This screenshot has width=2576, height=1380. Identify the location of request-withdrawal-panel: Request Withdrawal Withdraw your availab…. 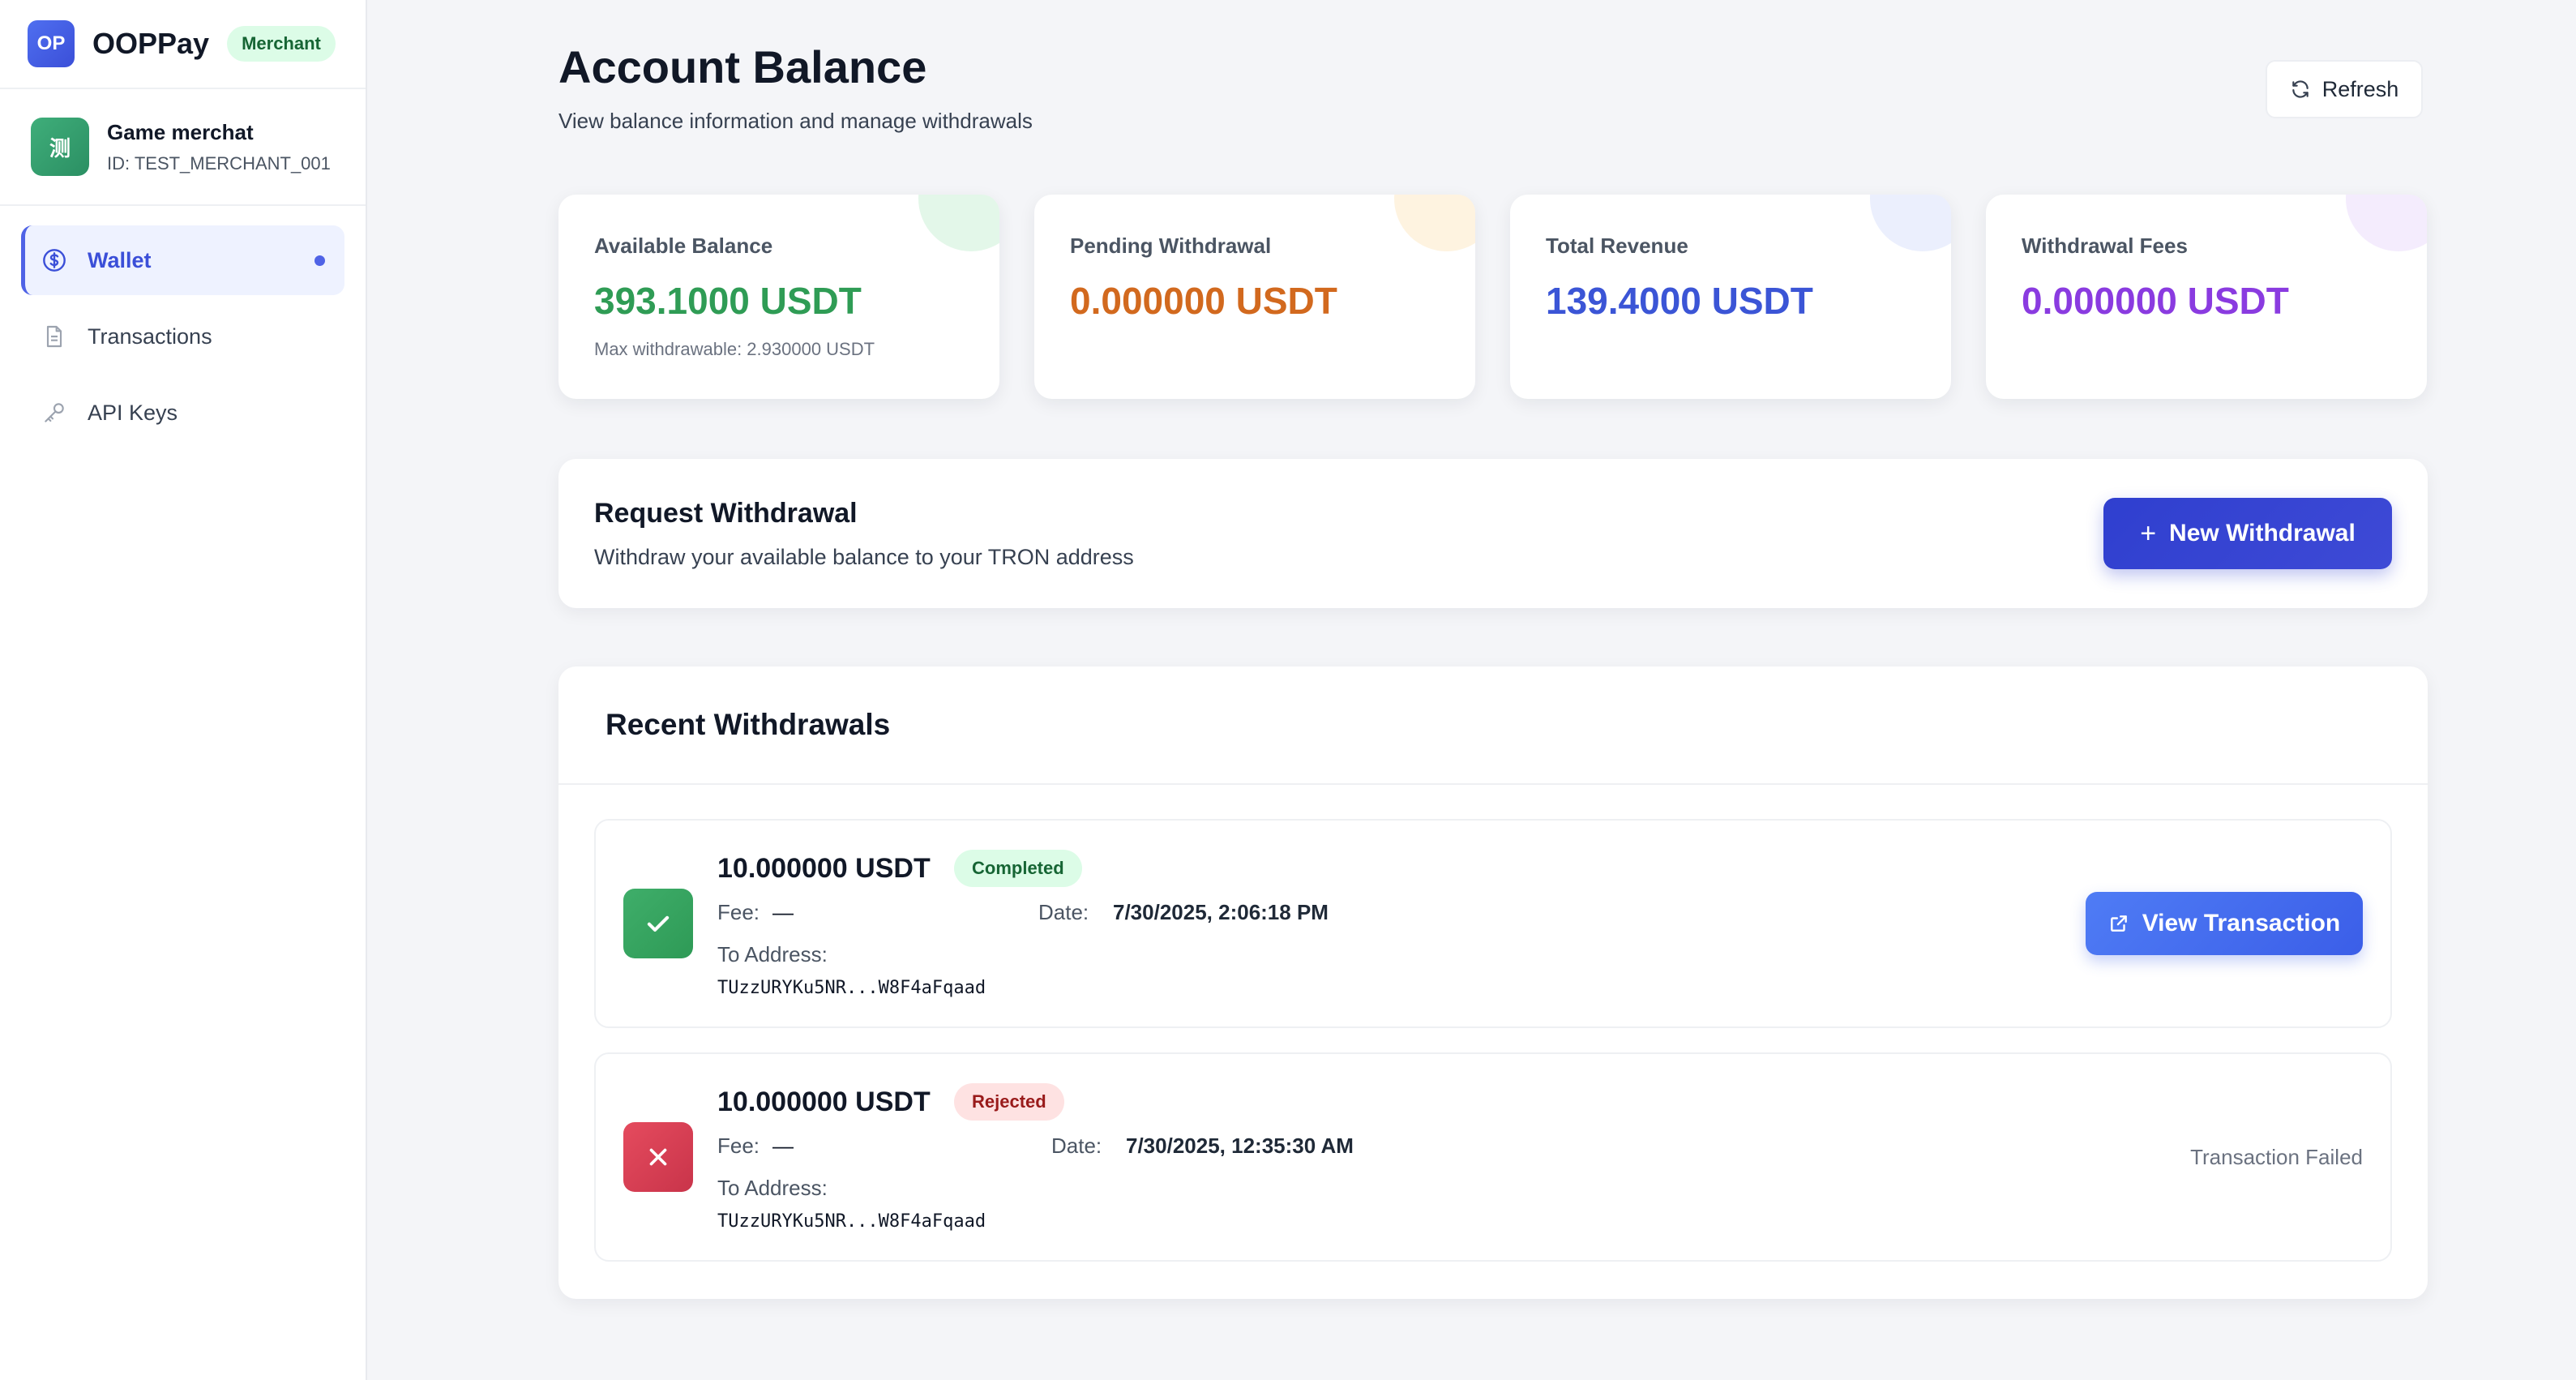
(1493, 533).